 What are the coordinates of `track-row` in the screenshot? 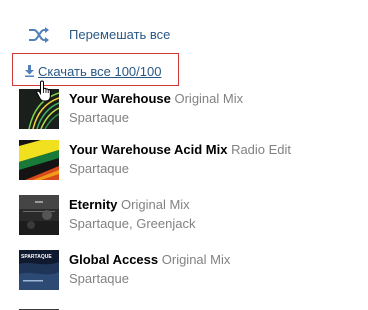 It's located at (184, 306).